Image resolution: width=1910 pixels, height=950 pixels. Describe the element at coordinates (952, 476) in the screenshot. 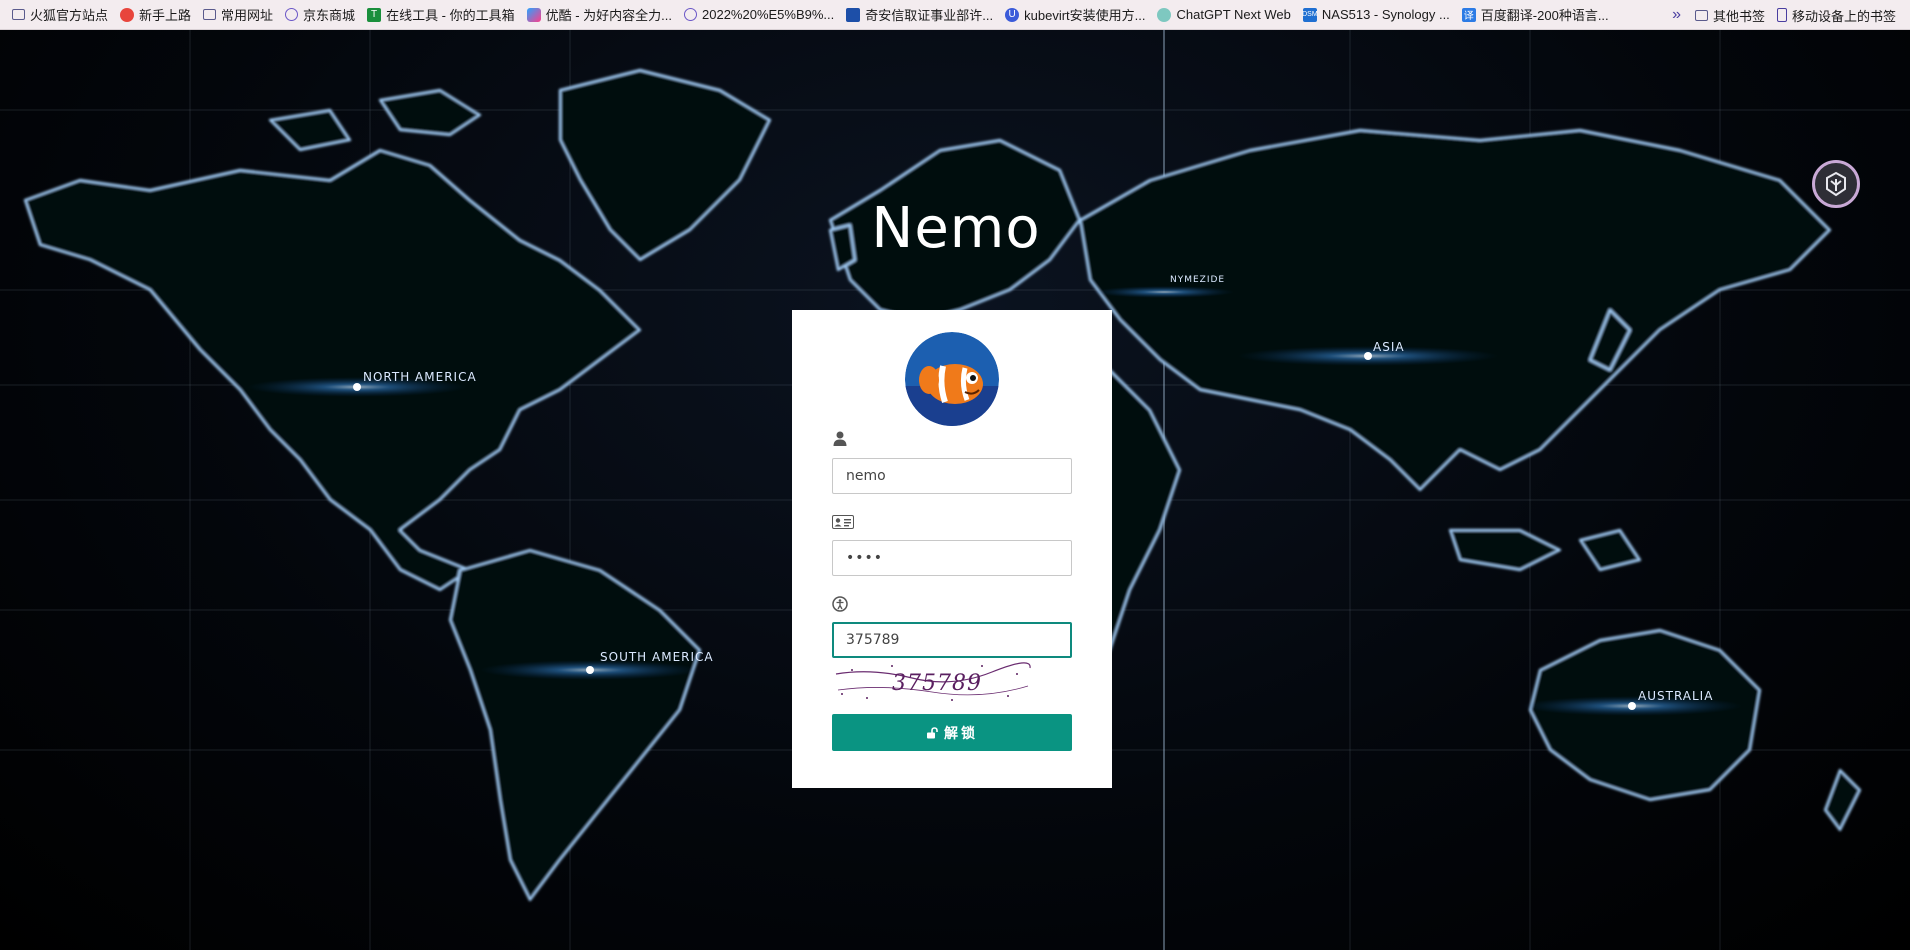

I see `username-input: nemo` at that location.